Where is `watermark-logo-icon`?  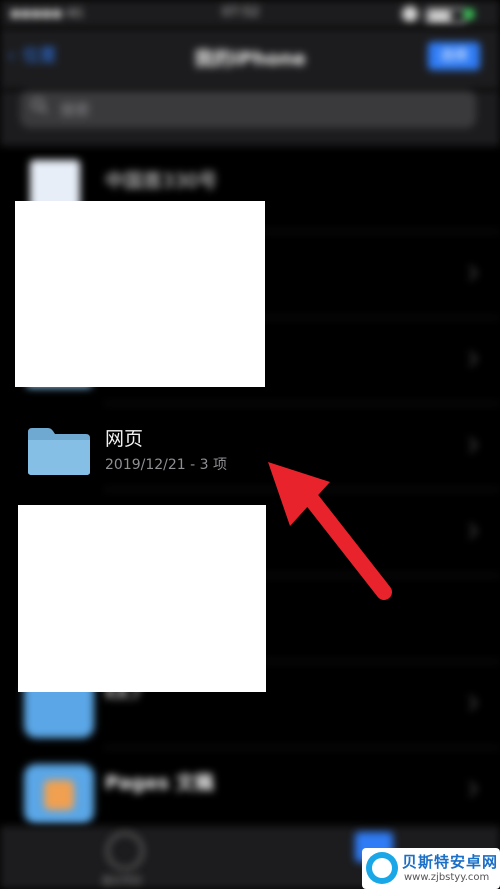 watermark-logo-icon is located at coordinates (382, 868).